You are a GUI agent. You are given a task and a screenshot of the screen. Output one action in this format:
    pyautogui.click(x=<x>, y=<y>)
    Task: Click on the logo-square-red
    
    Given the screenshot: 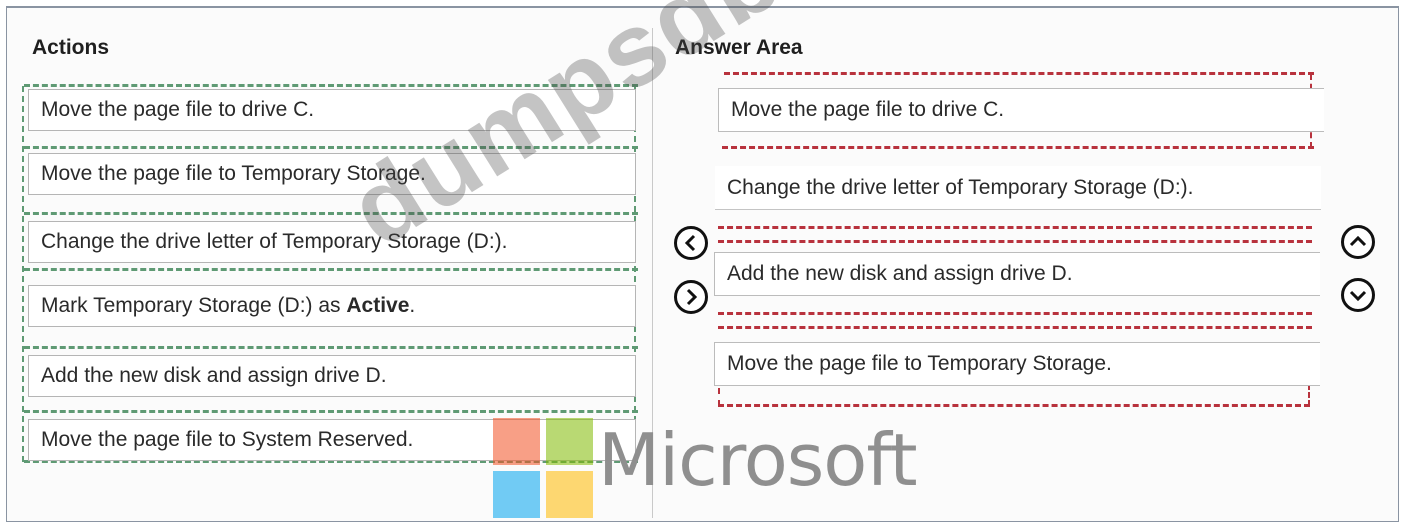 What is the action you would take?
    pyautogui.click(x=516, y=441)
    